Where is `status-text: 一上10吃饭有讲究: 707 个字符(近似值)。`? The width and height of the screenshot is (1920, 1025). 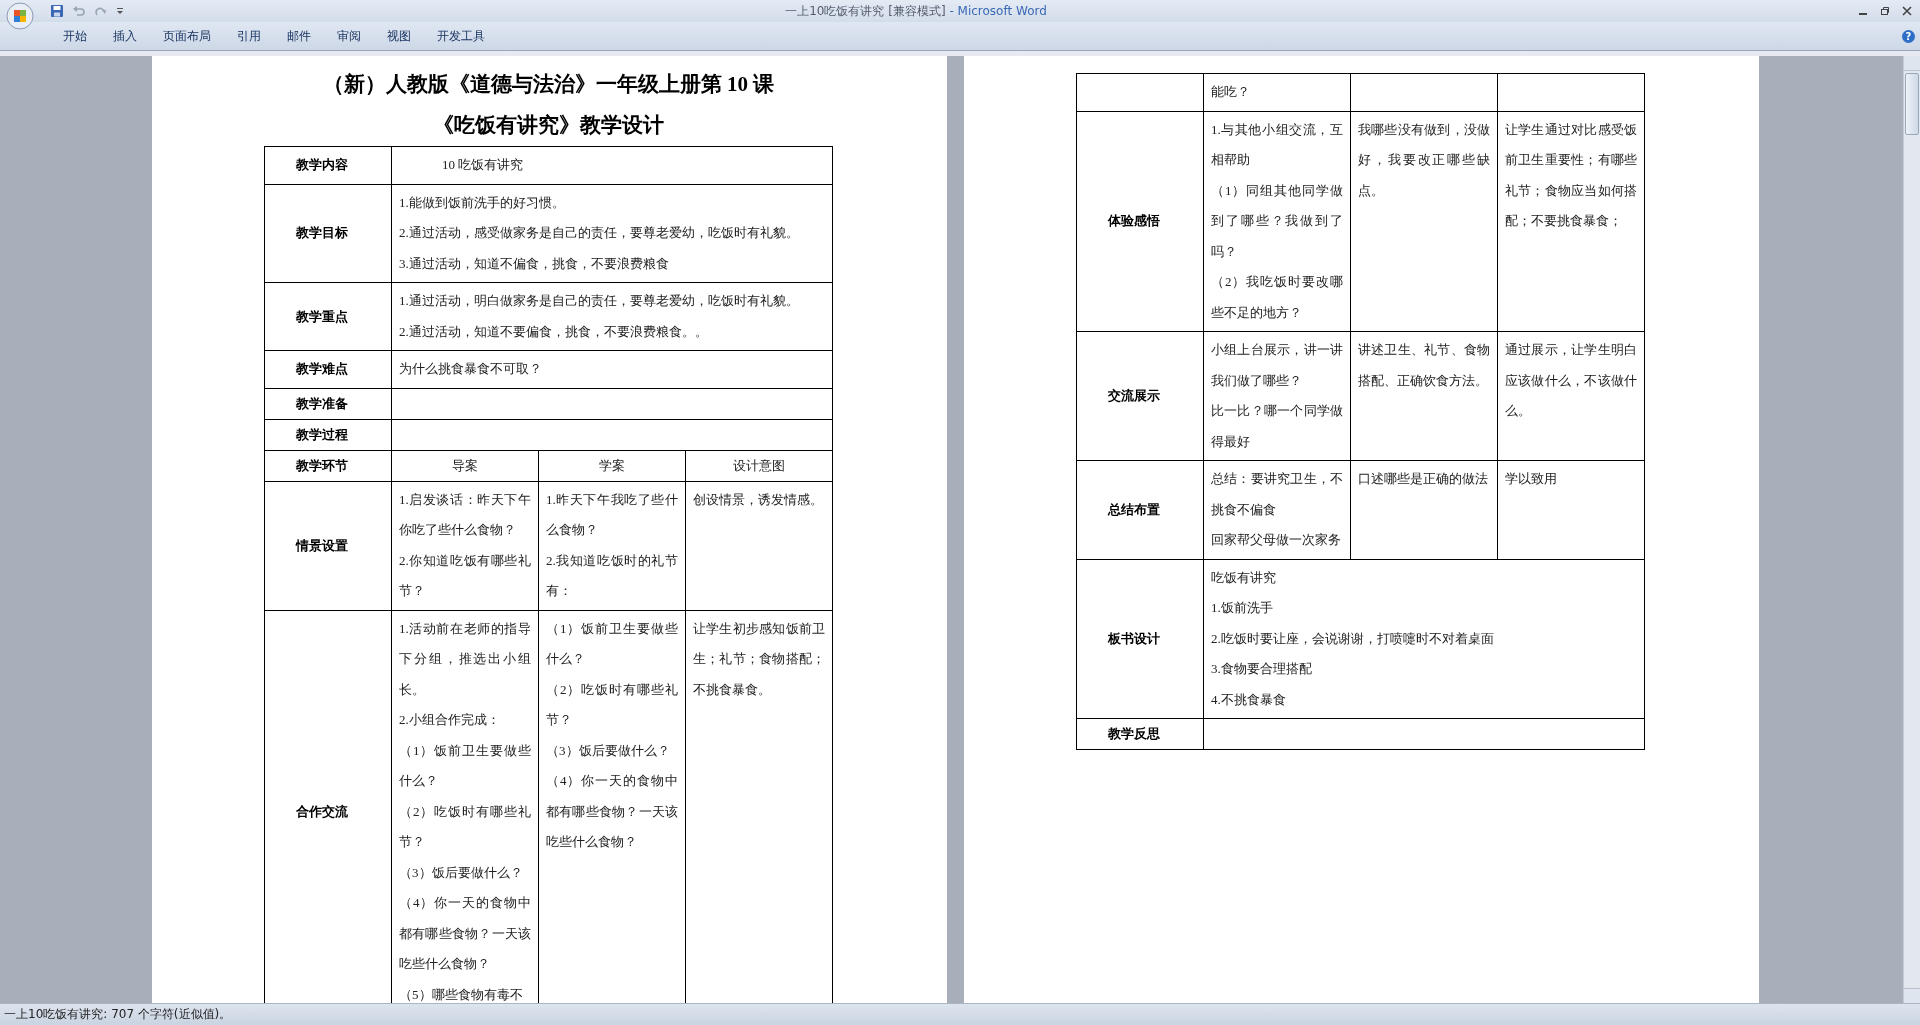
status-text: 一上10吃饭有讲究: 707 个字符(近似值)。 is located at coordinates (118, 1014).